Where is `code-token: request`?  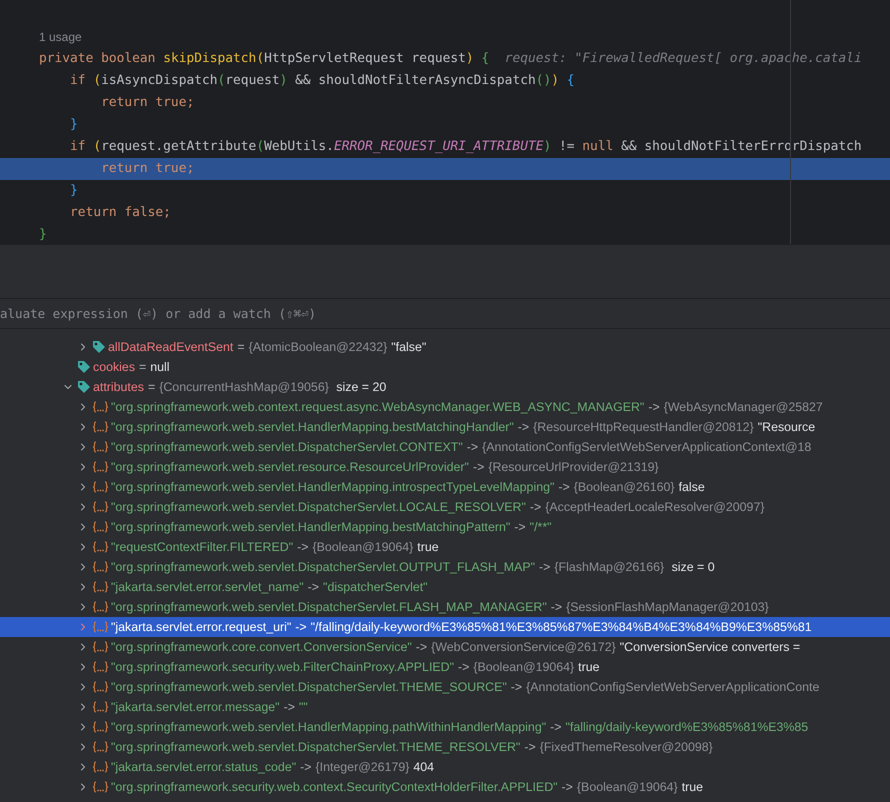
code-token: request is located at coordinates (252, 80).